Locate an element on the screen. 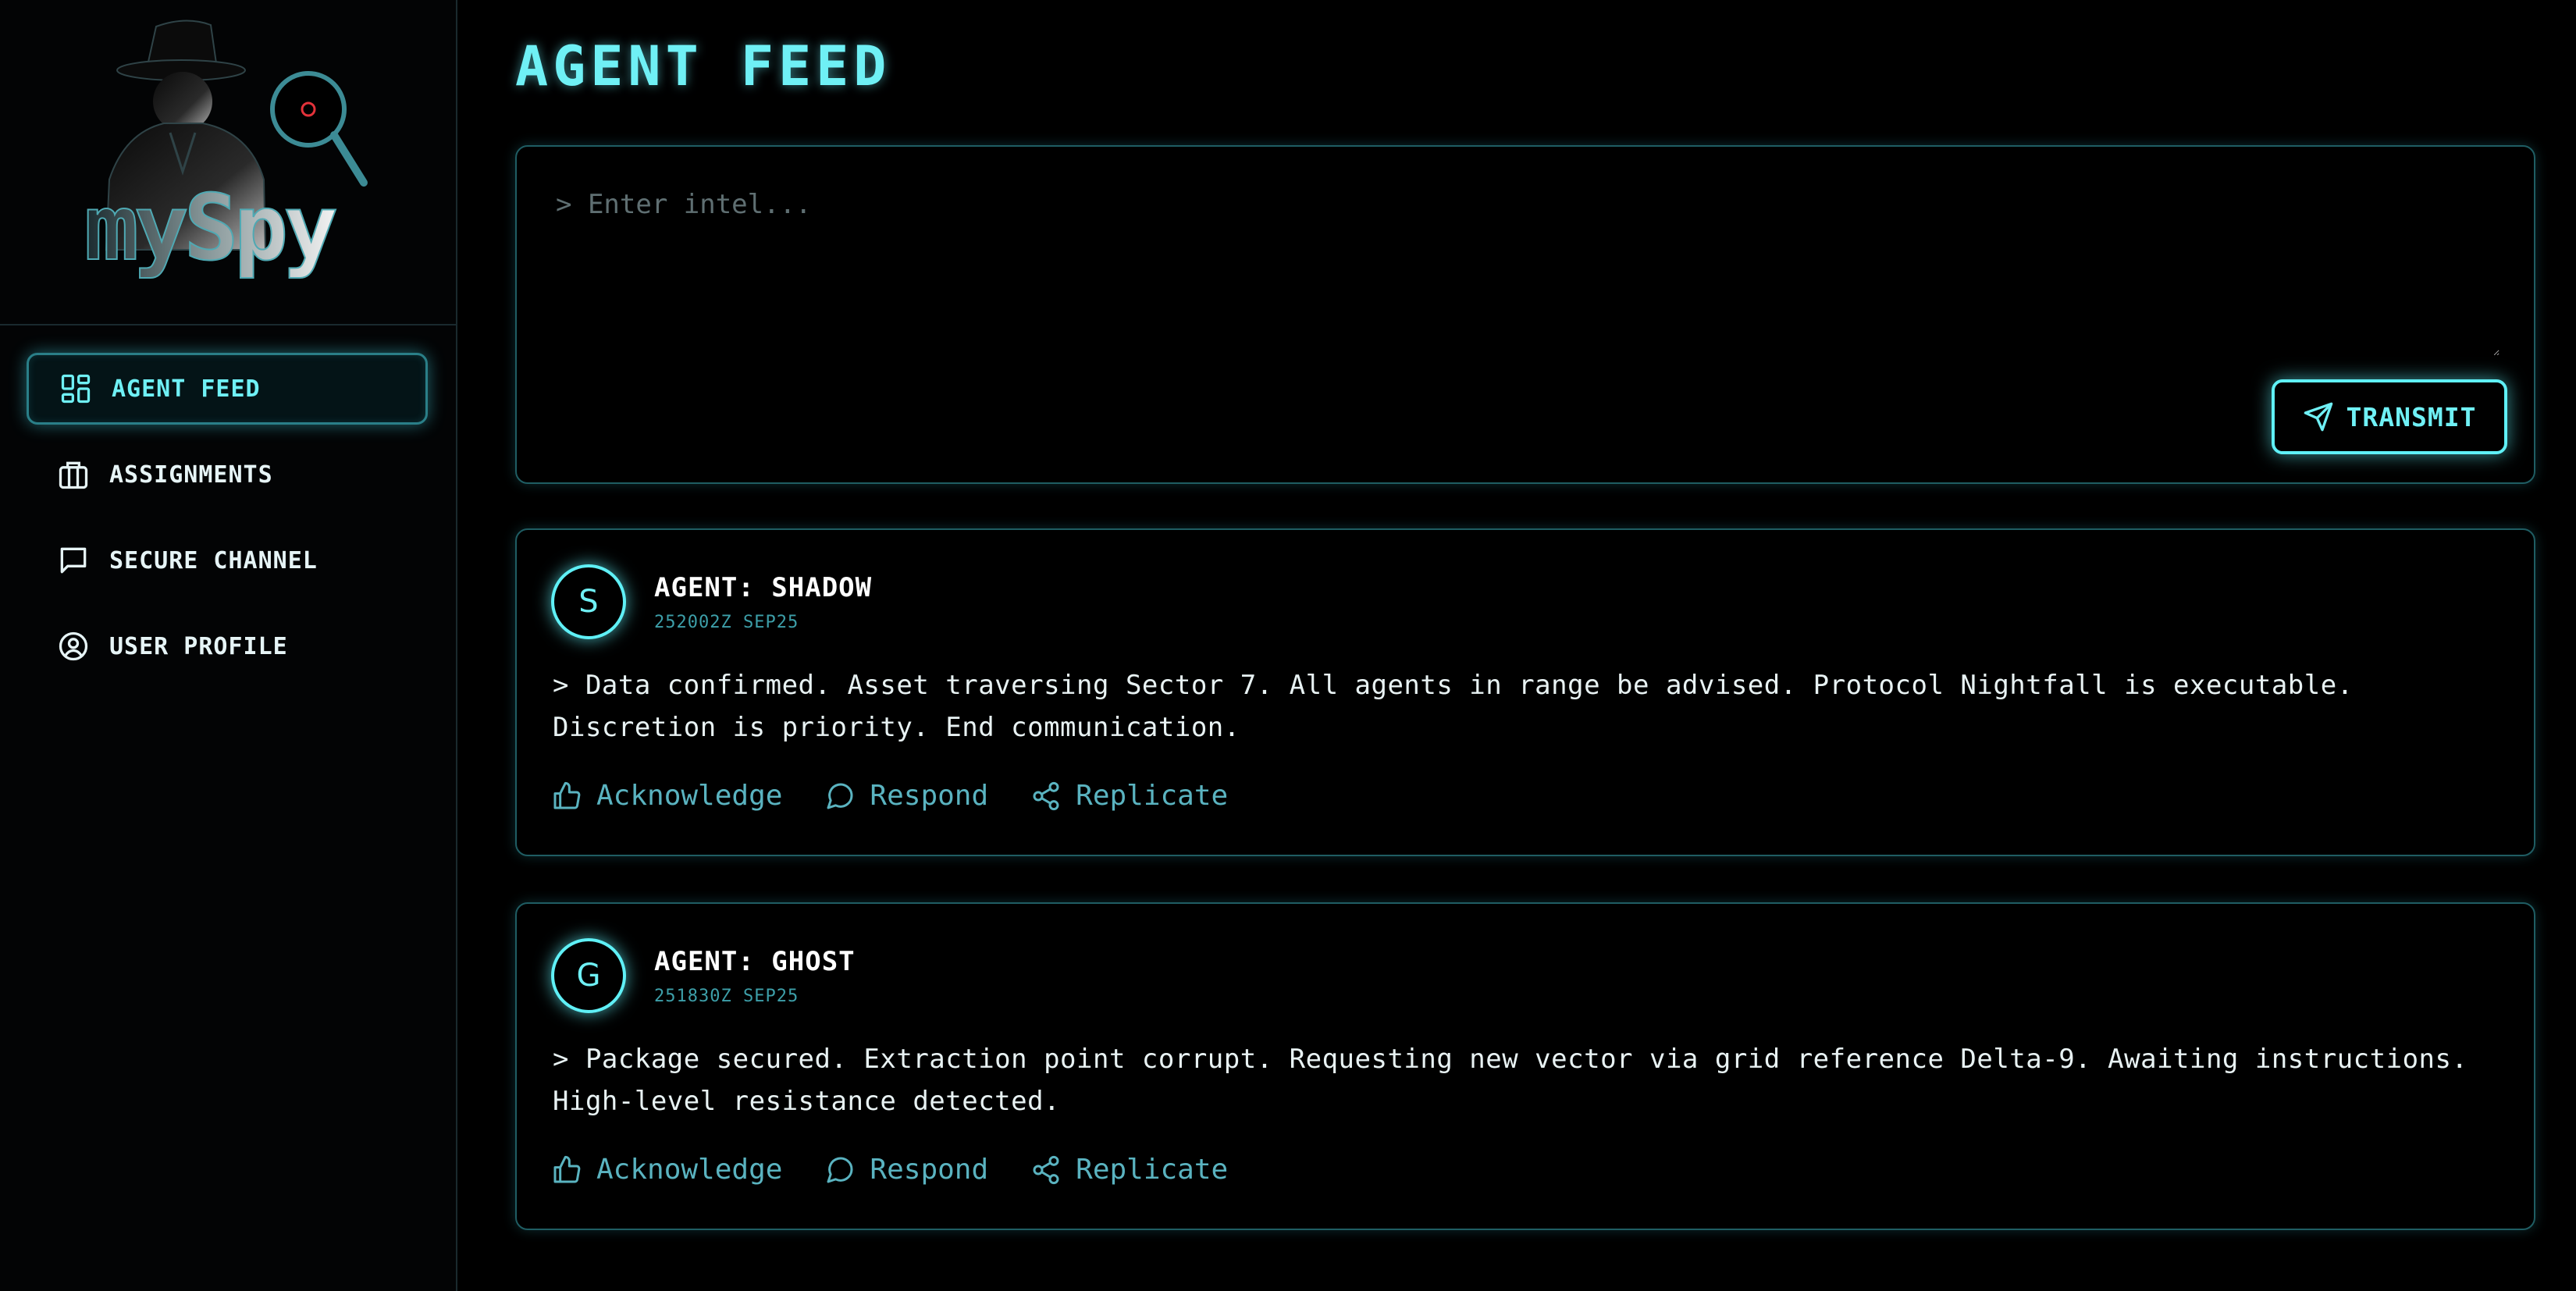  sidebar-item-user-profile: USER PROFILE is located at coordinates (227, 646).